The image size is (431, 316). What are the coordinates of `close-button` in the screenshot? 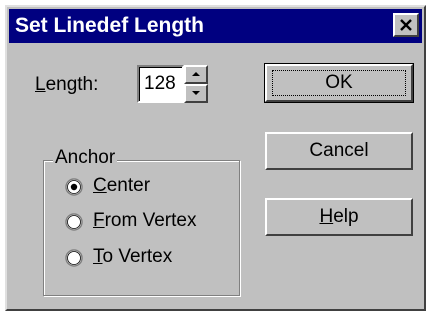 It's located at (406, 25).